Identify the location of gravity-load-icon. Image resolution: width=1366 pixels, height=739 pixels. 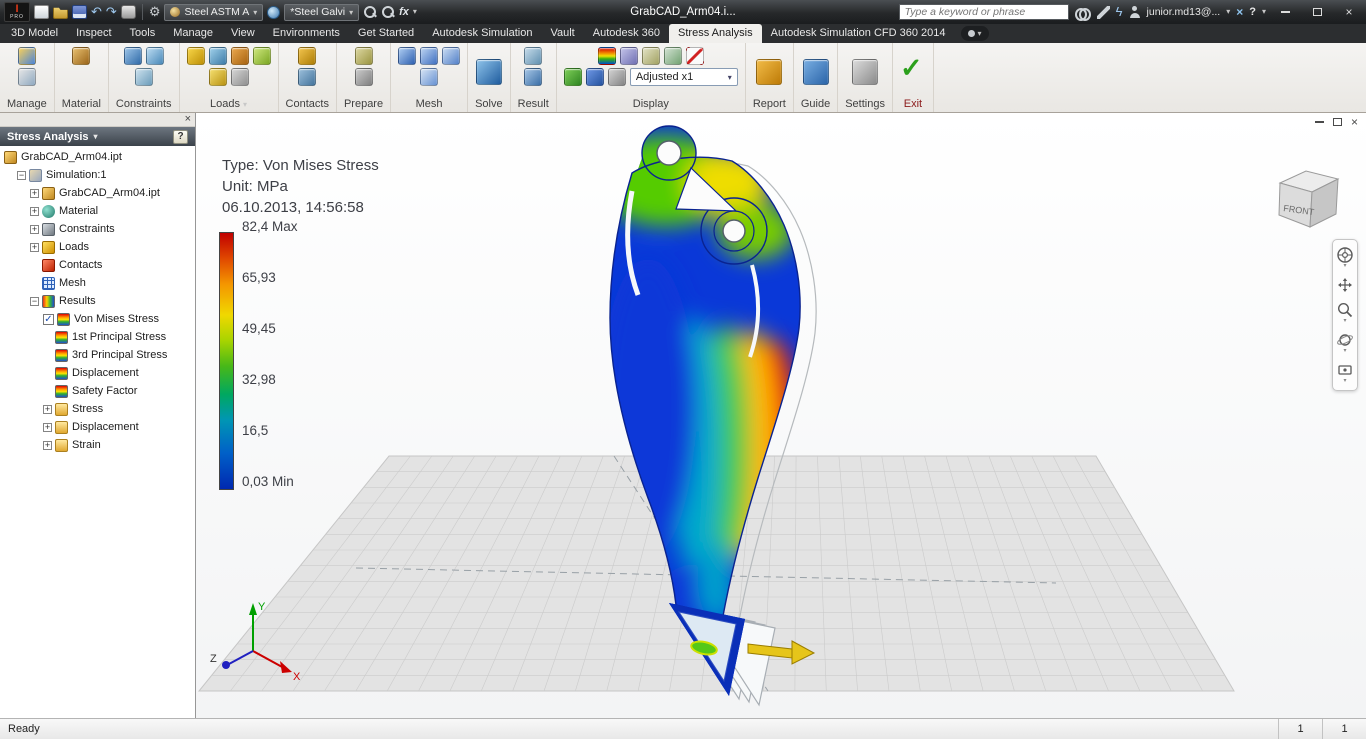
(217, 77).